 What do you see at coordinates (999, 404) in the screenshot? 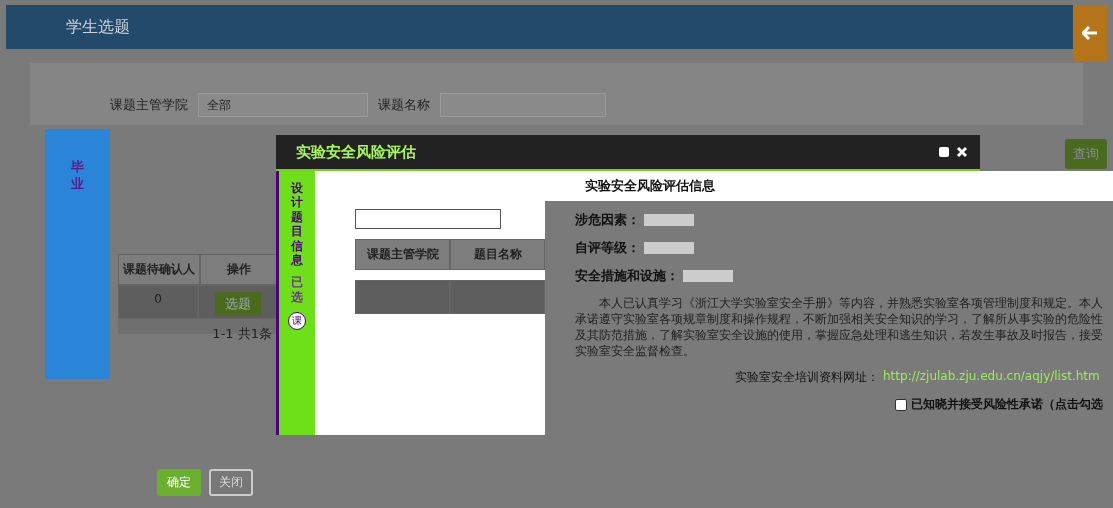
I see `agree-checkbox: 已知晓并接受风险性承诺（点击勾选` at bounding box center [999, 404].